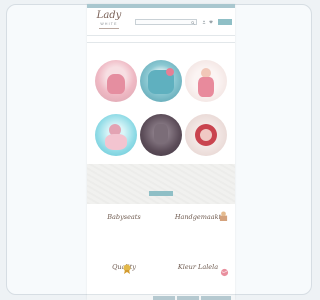 Image resolution: width=320 pixels, height=300 pixels. Describe the element at coordinates (109, 24) in the screenshot. I see `logo-subtitle: WHITE` at that location.